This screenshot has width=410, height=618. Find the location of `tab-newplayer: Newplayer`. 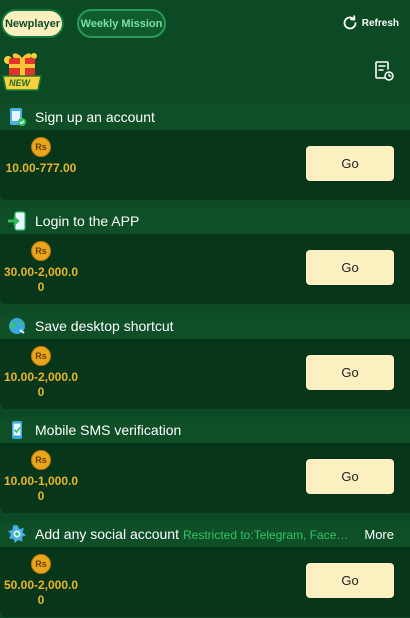

tab-newplayer: Newplayer is located at coordinates (32, 23).